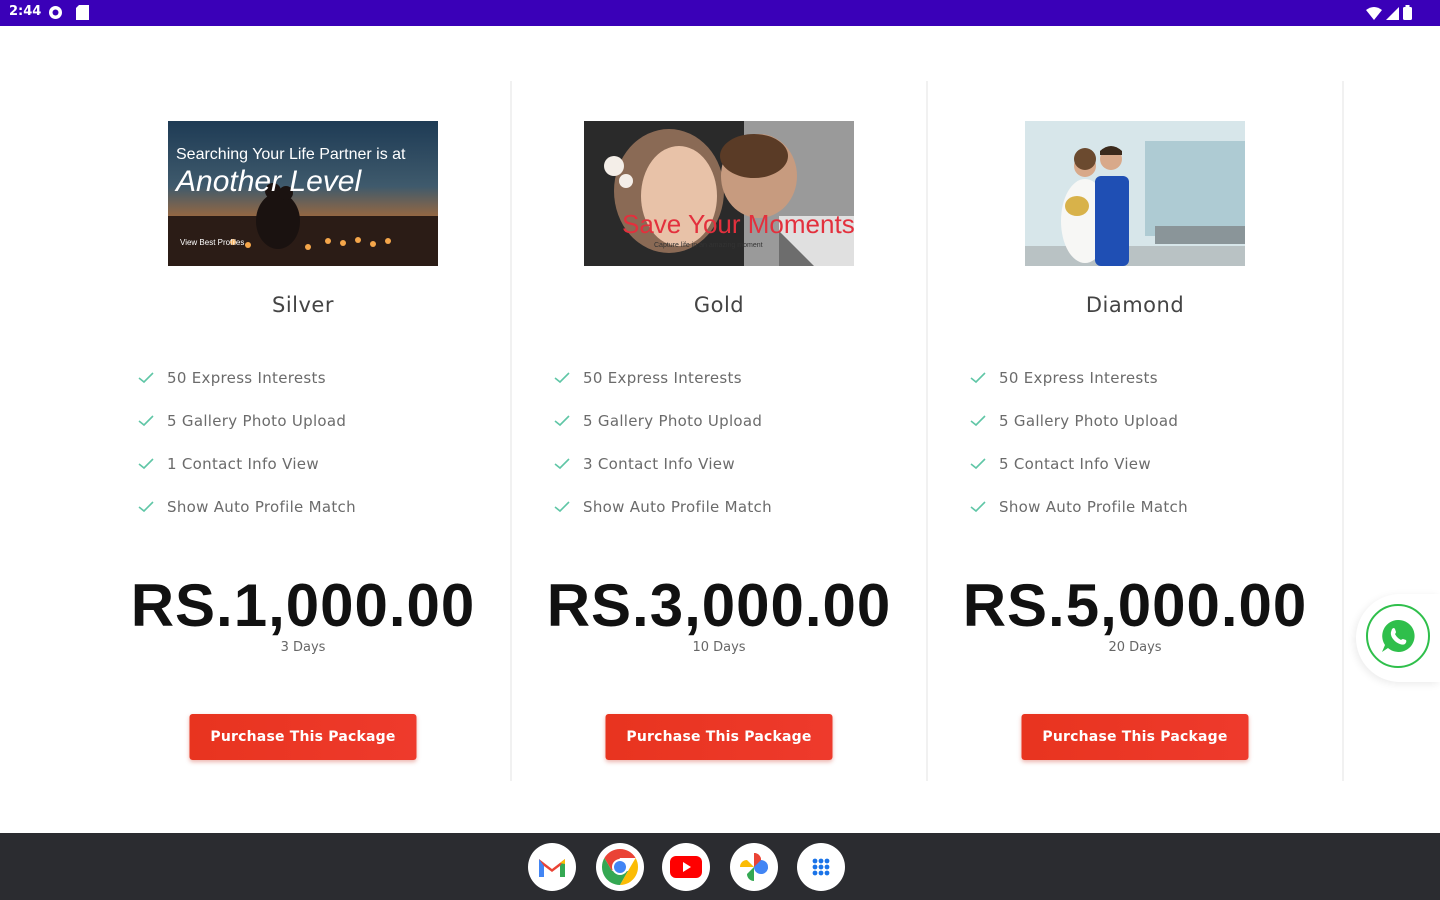  I want to click on feature-item: 5 Contact Info View, so click(1078, 463).